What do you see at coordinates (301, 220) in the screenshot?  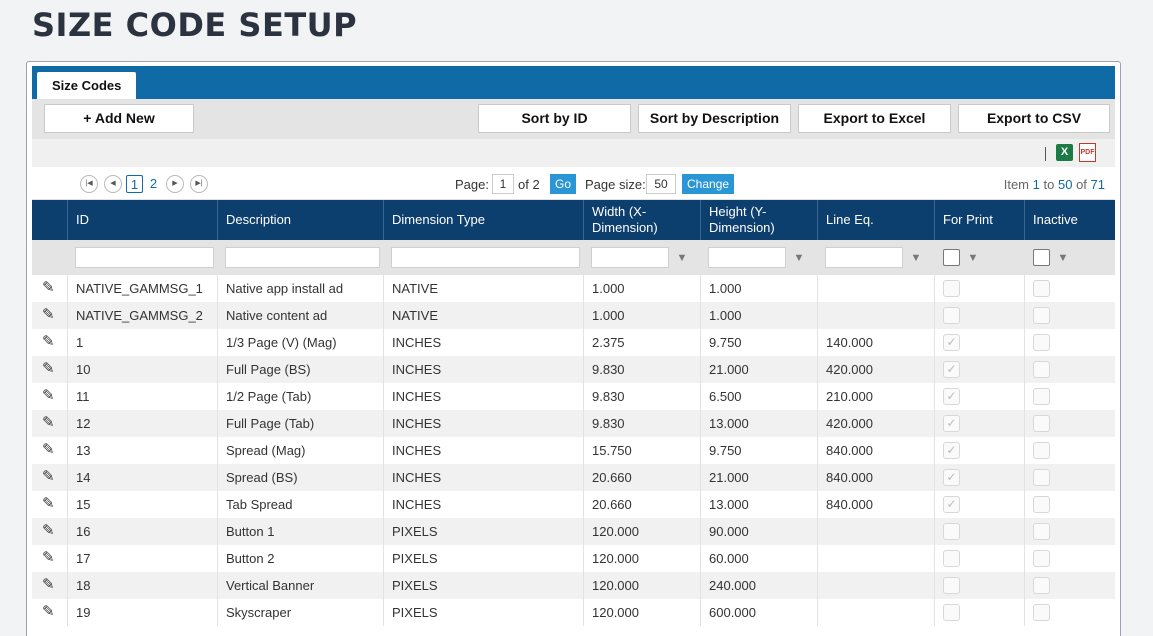 I see `column-header-description: Description` at bounding box center [301, 220].